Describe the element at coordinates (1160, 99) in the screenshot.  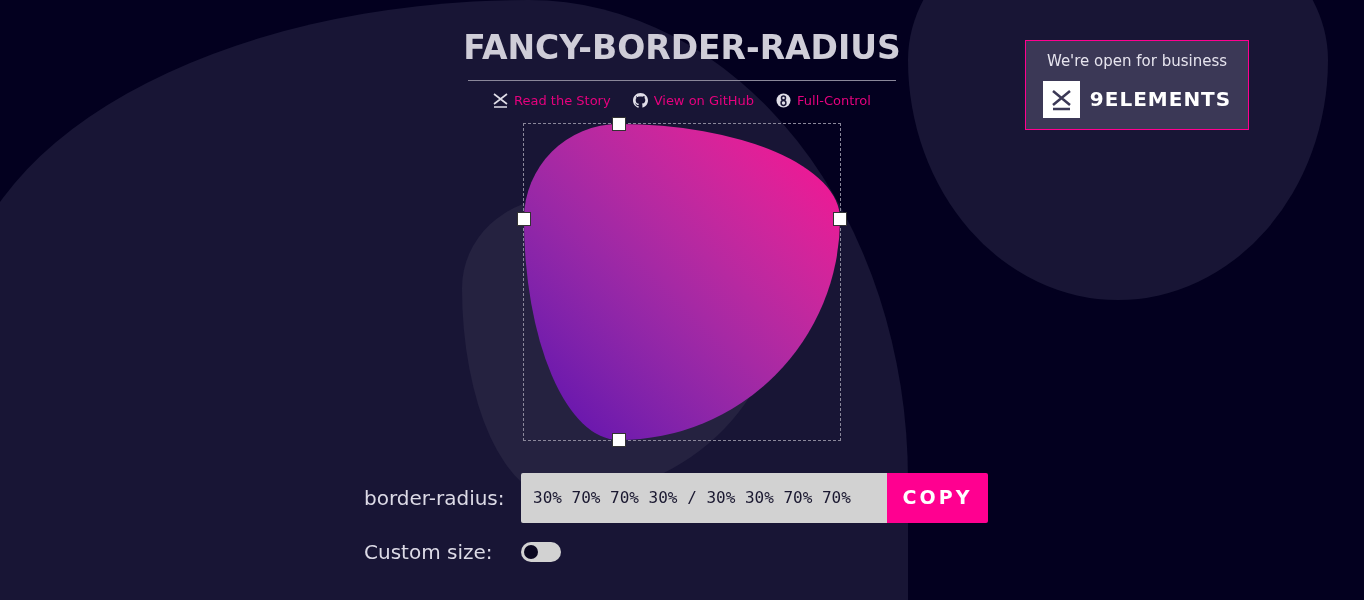
I see `brand-name: 9ELEMENTS` at that location.